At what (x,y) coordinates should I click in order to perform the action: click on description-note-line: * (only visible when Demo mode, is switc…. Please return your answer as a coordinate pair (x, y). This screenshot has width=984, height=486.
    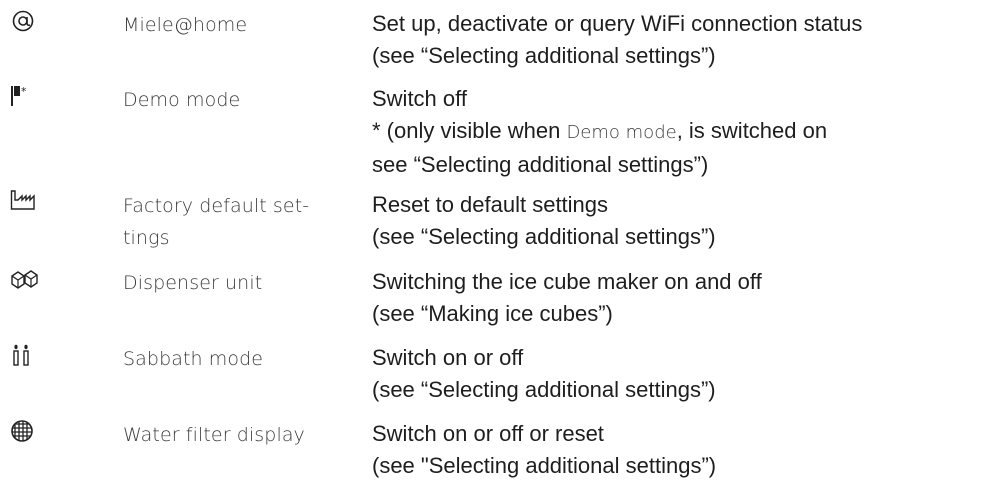
    Looking at the image, I should click on (600, 130).